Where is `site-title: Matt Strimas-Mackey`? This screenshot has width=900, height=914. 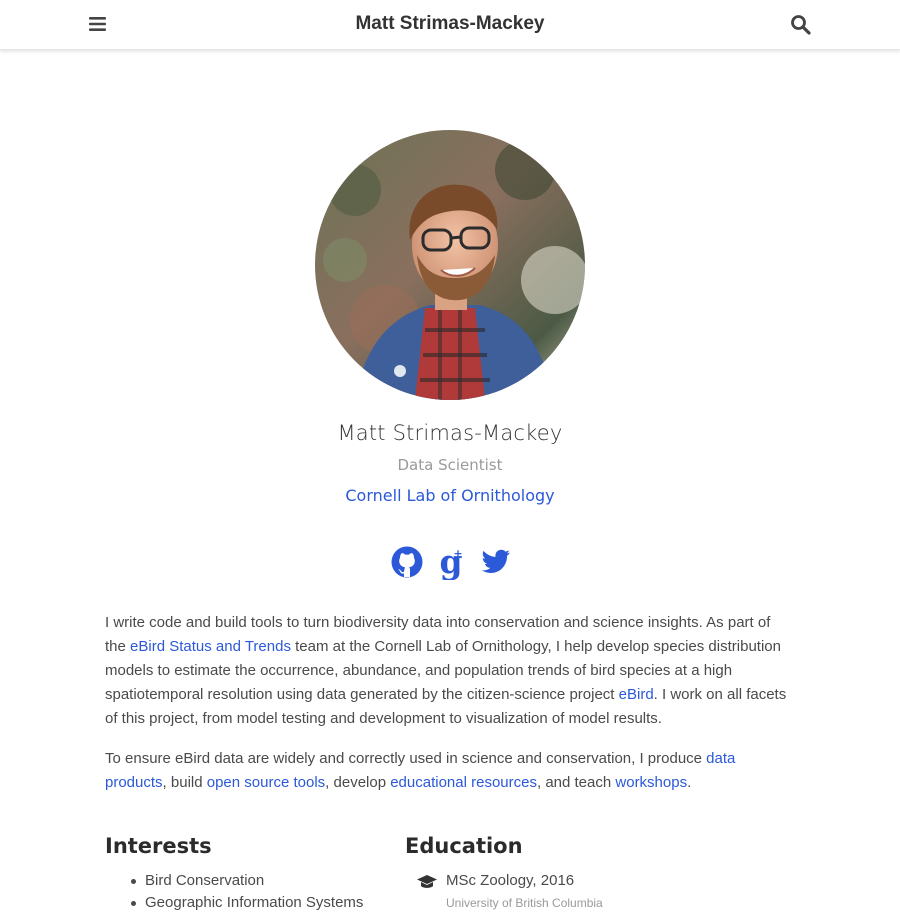 site-title: Matt Strimas-Mackey is located at coordinates (450, 24).